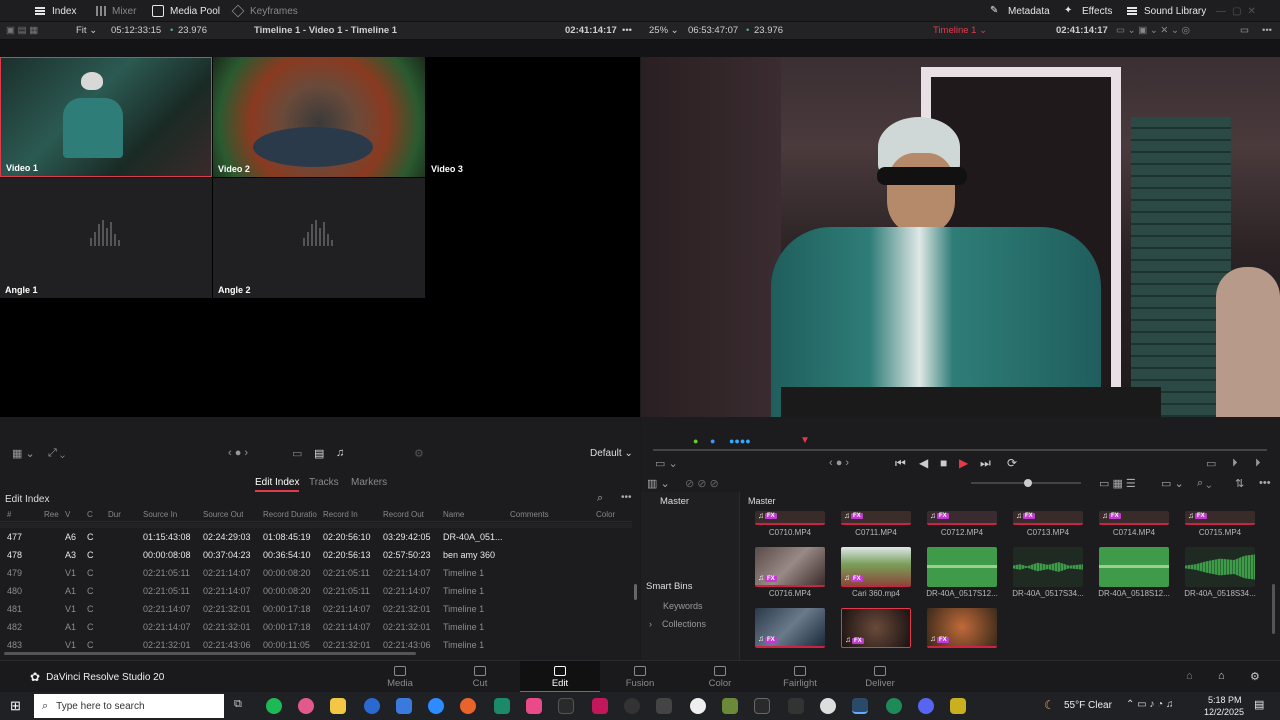 The width and height of the screenshot is (1280, 720). What do you see at coordinates (666, 463) in the screenshot?
I see `viewer-mode-icon: ▭ ⌄` at bounding box center [666, 463].